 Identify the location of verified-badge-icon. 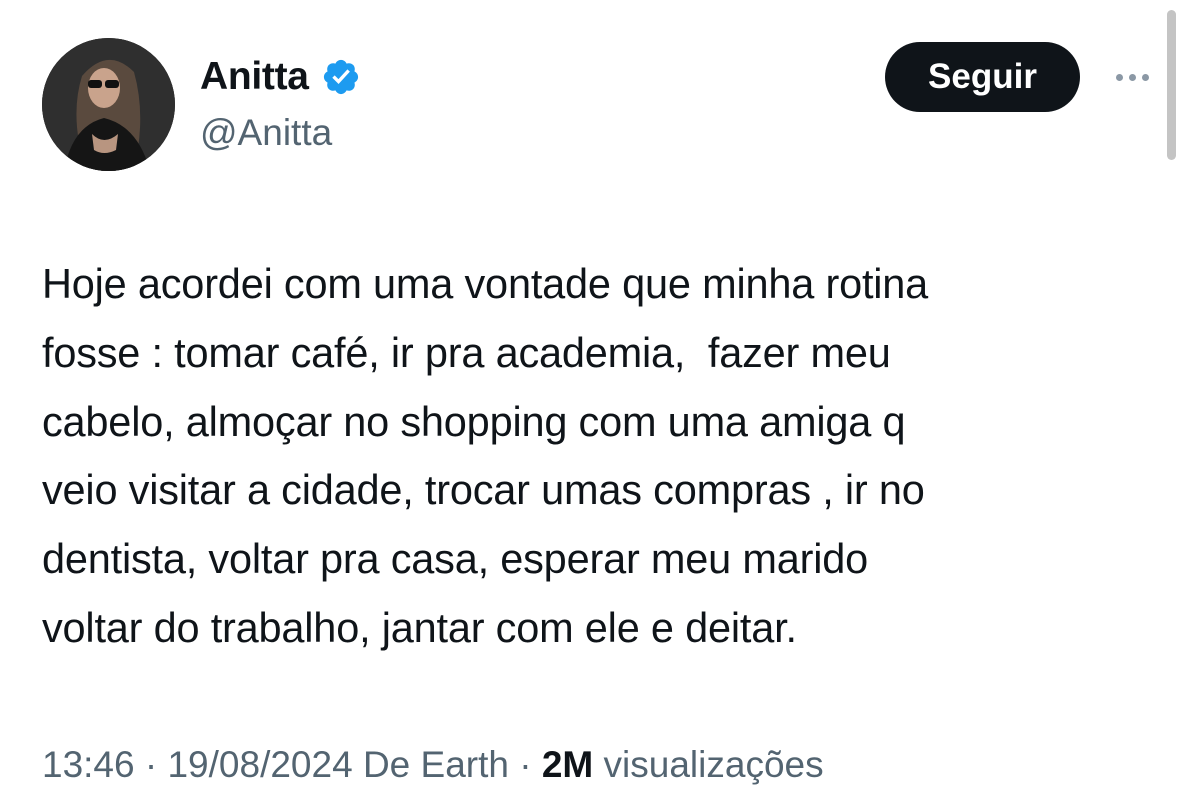
(340, 77).